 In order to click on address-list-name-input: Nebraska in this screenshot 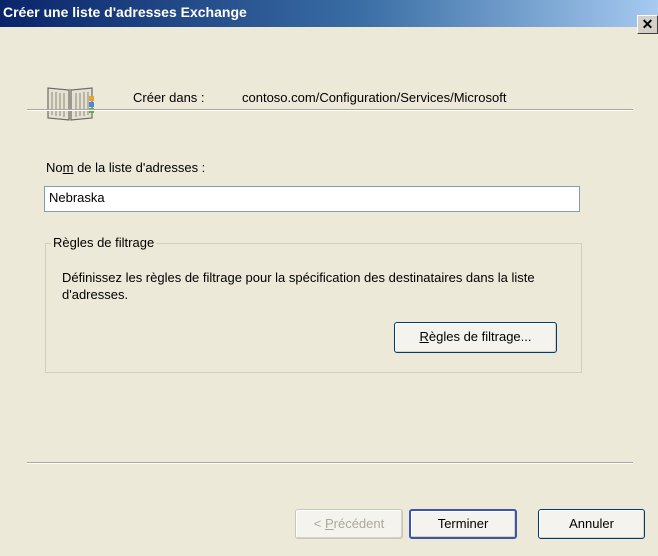, I will do `click(312, 199)`.